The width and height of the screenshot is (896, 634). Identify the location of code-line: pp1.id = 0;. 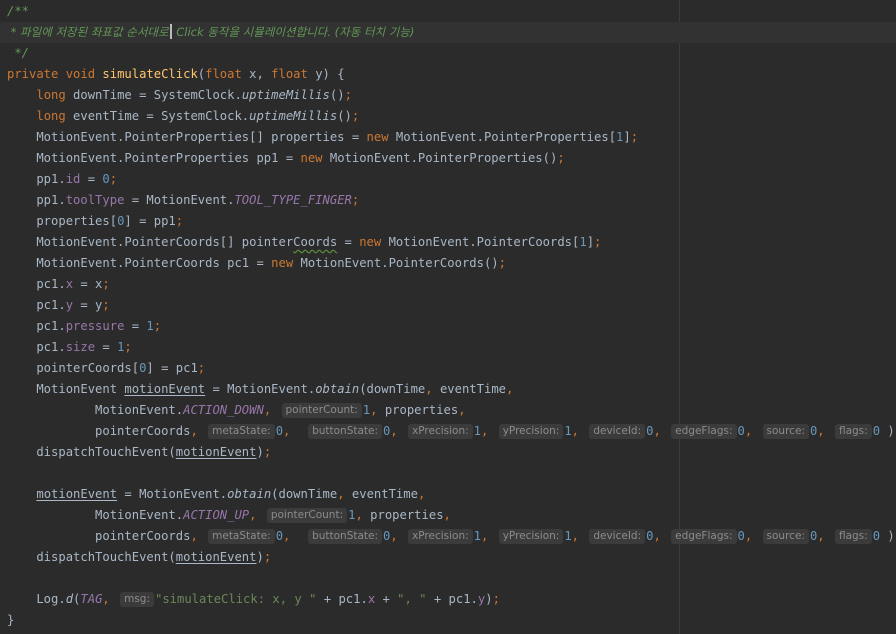
(448, 179).